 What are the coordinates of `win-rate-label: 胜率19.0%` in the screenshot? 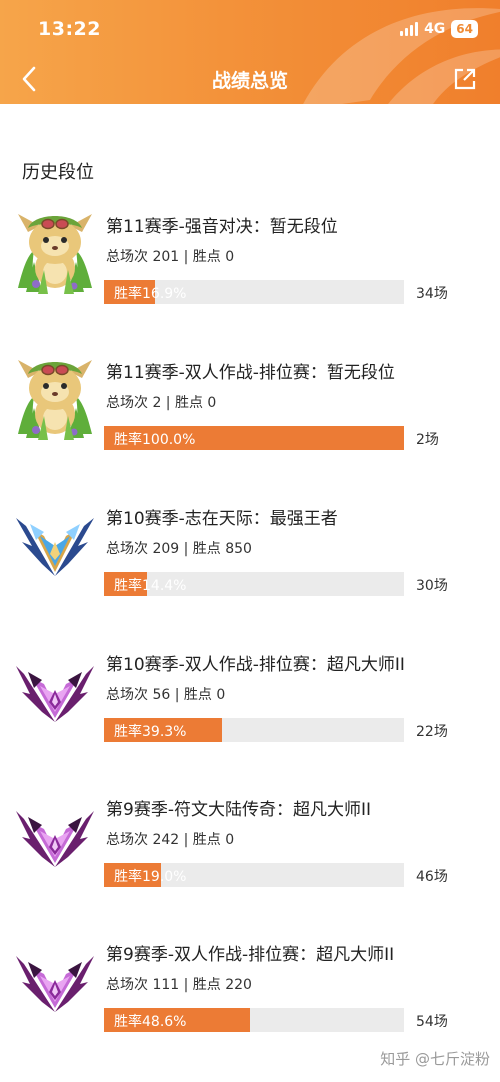 It's located at (150, 877).